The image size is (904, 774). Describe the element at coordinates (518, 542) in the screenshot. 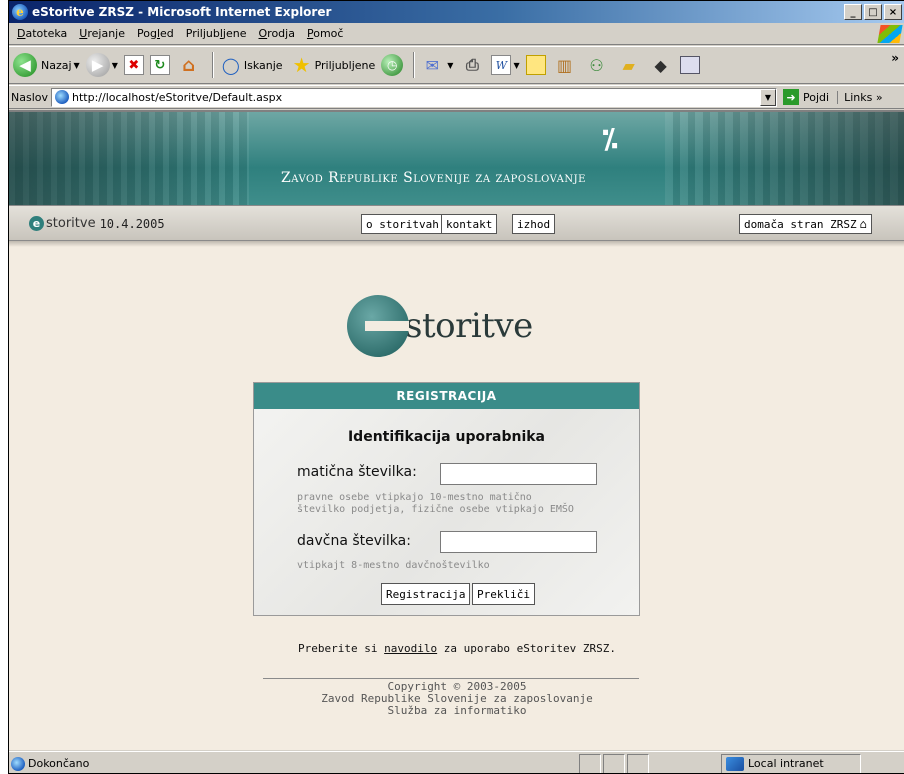

I see `tax-number-input` at that location.